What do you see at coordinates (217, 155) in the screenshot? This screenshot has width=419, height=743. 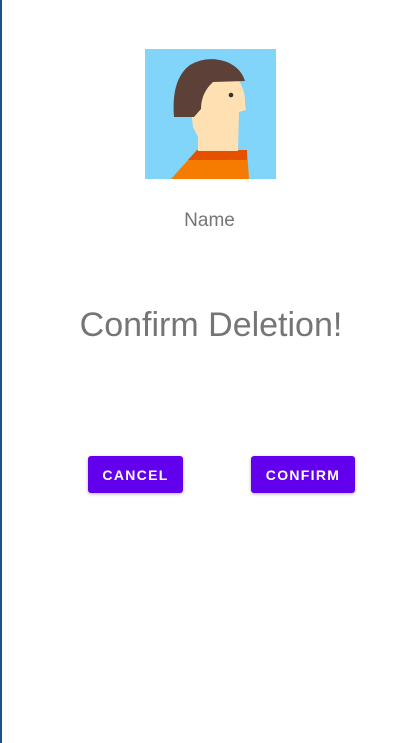 I see `avatar-collar` at bounding box center [217, 155].